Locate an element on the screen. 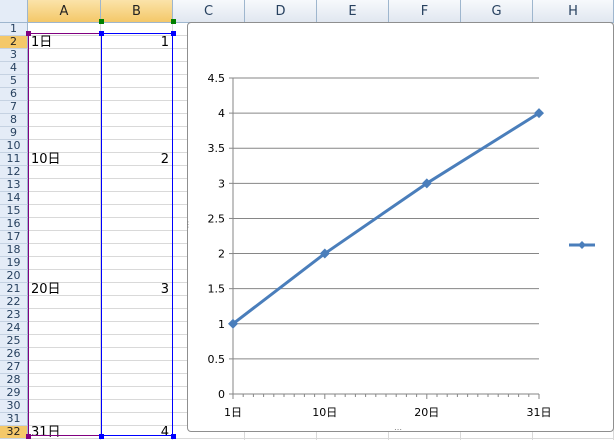 Image resolution: width=614 pixels, height=440 pixels. column-header-c: C is located at coordinates (209, 11).